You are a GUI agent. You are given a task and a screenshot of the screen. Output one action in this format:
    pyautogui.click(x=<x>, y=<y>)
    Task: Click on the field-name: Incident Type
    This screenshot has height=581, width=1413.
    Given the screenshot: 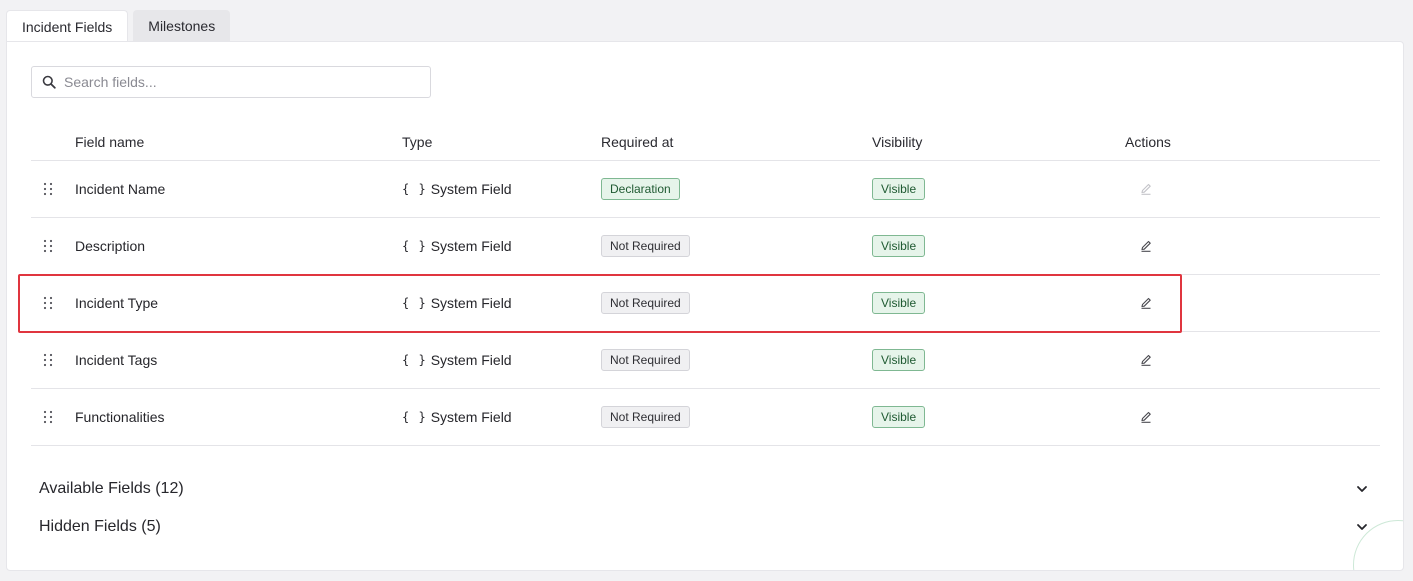 What is the action you would take?
    pyautogui.click(x=117, y=303)
    